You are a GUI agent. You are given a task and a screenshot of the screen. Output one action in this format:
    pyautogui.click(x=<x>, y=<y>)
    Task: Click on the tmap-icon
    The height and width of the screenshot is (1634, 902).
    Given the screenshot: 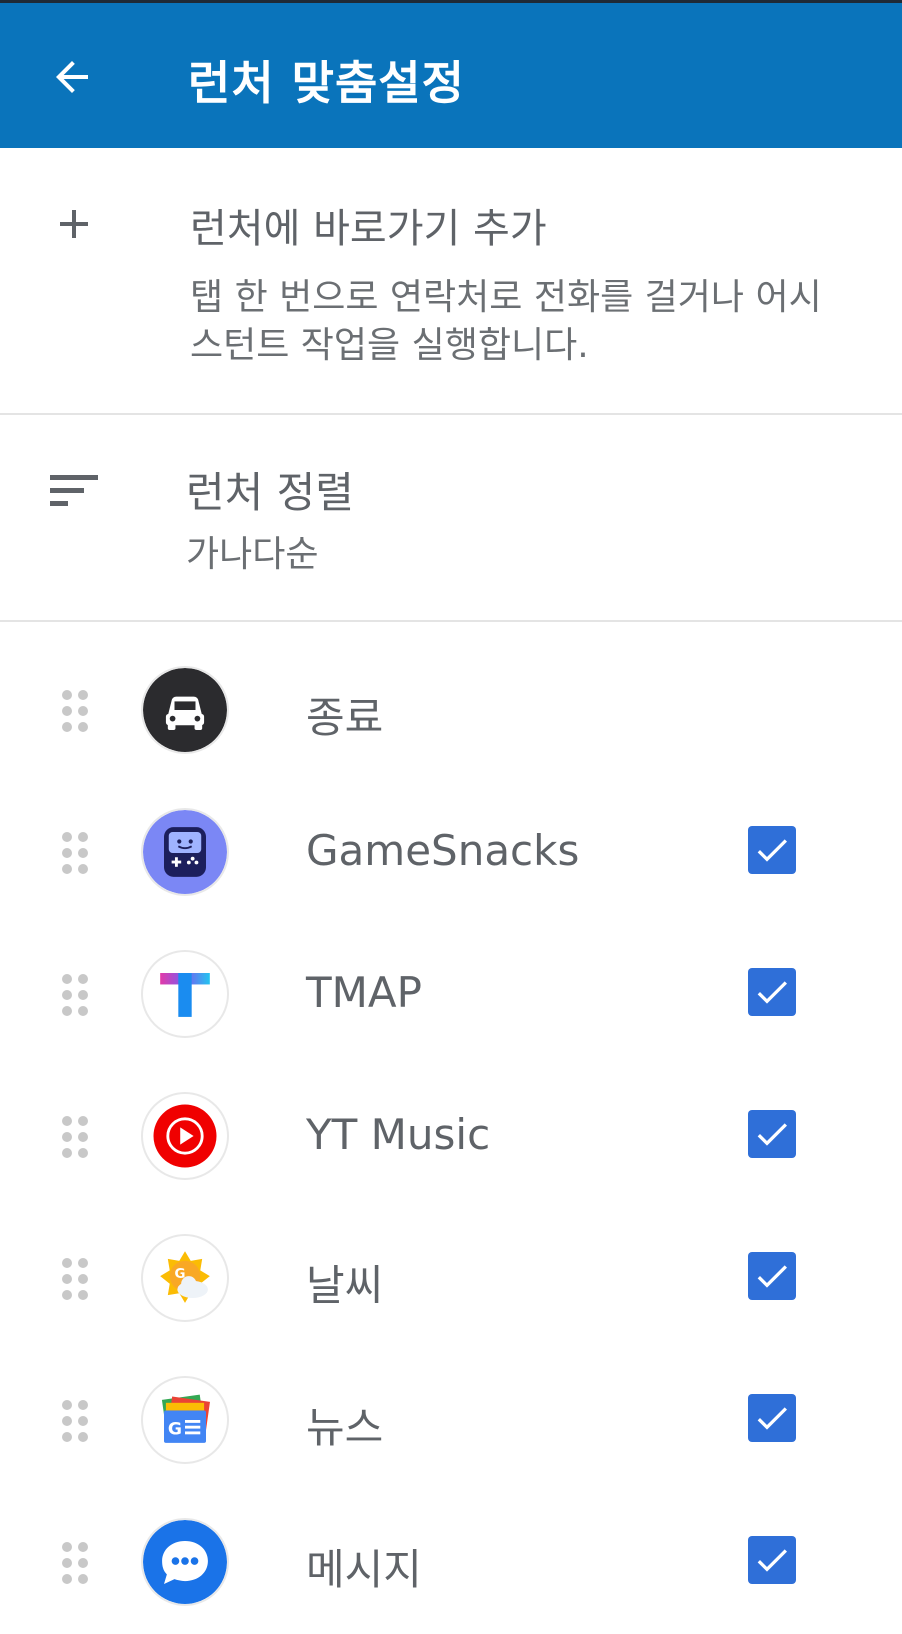 What is the action you would take?
    pyautogui.click(x=185, y=994)
    